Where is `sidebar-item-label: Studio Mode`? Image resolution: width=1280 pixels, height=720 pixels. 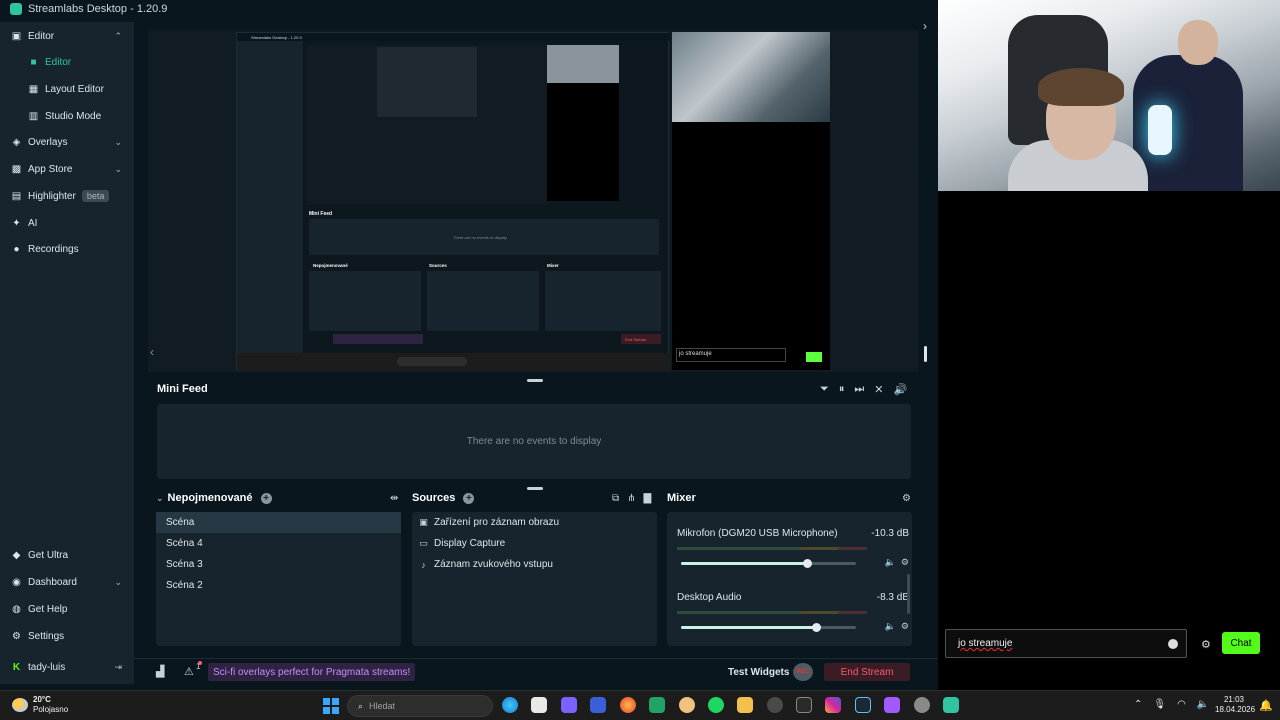 sidebar-item-label: Studio Mode is located at coordinates (73, 116).